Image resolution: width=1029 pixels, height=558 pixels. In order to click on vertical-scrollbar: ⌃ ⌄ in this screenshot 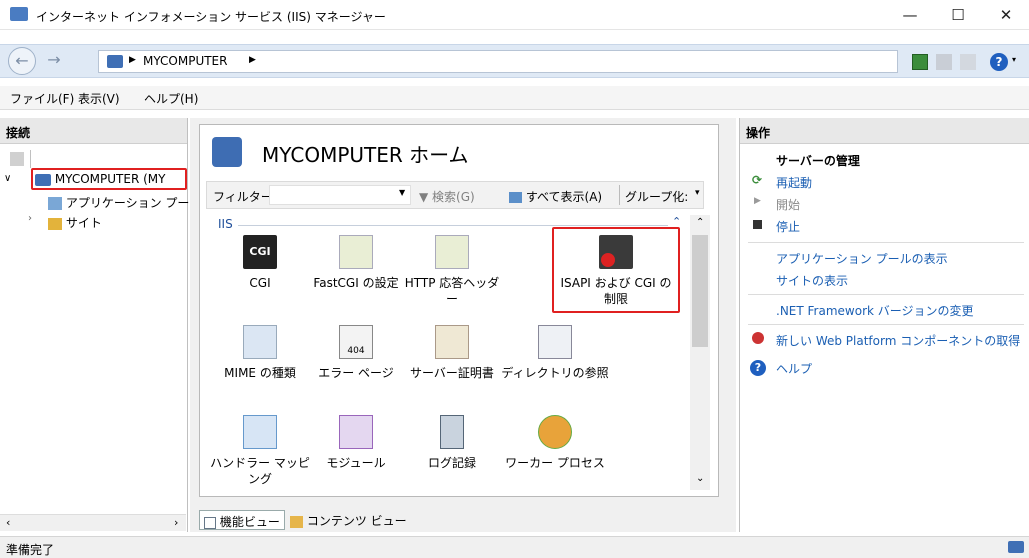, I will do `click(700, 352)`.